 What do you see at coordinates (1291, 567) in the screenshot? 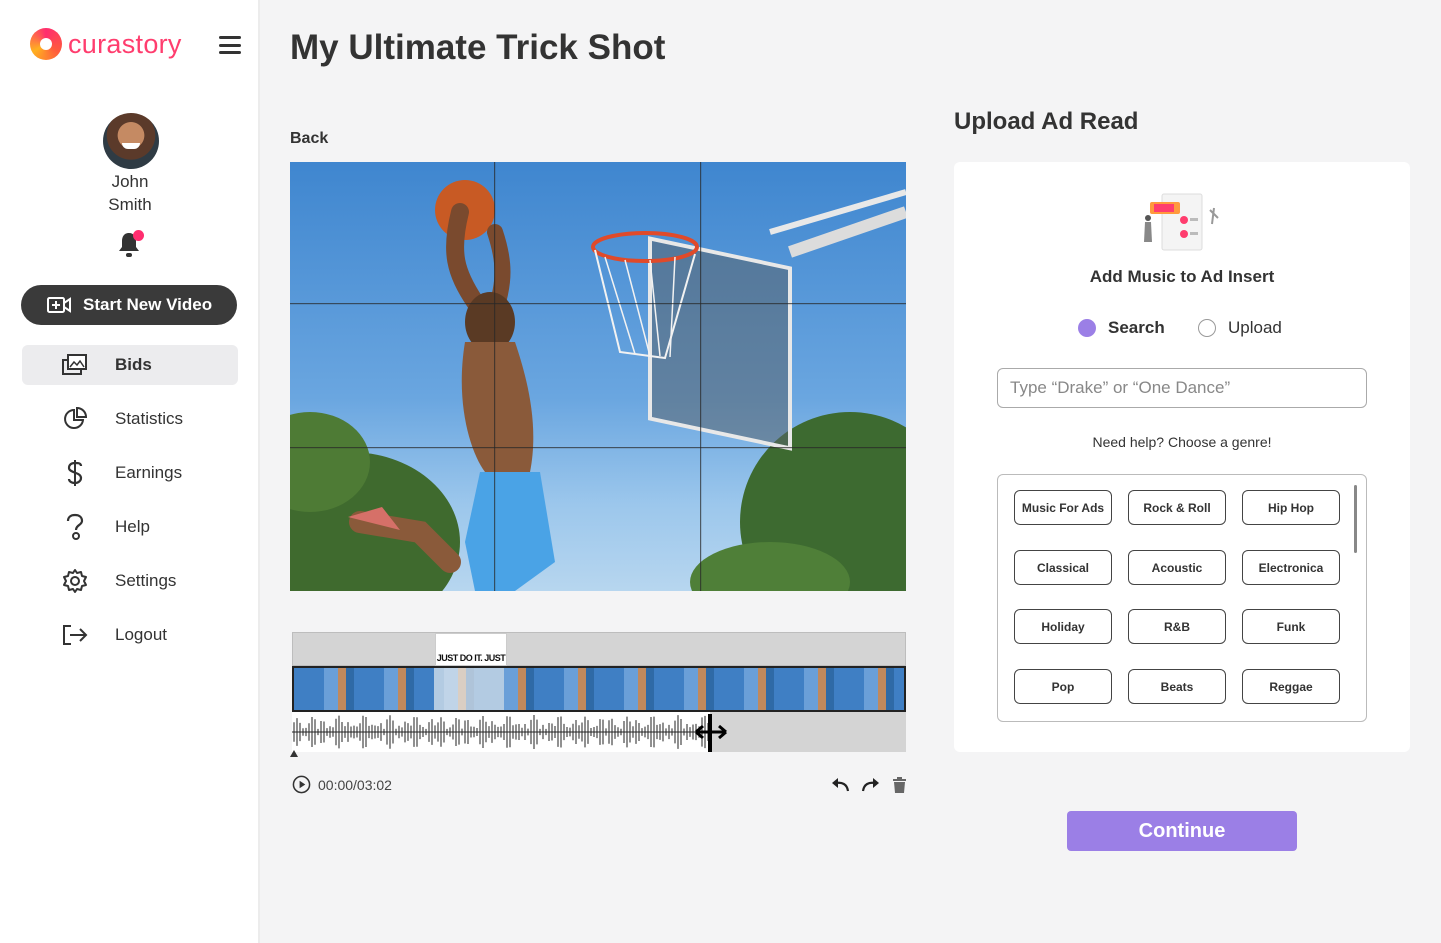
I see `genre-button: Electronica` at bounding box center [1291, 567].